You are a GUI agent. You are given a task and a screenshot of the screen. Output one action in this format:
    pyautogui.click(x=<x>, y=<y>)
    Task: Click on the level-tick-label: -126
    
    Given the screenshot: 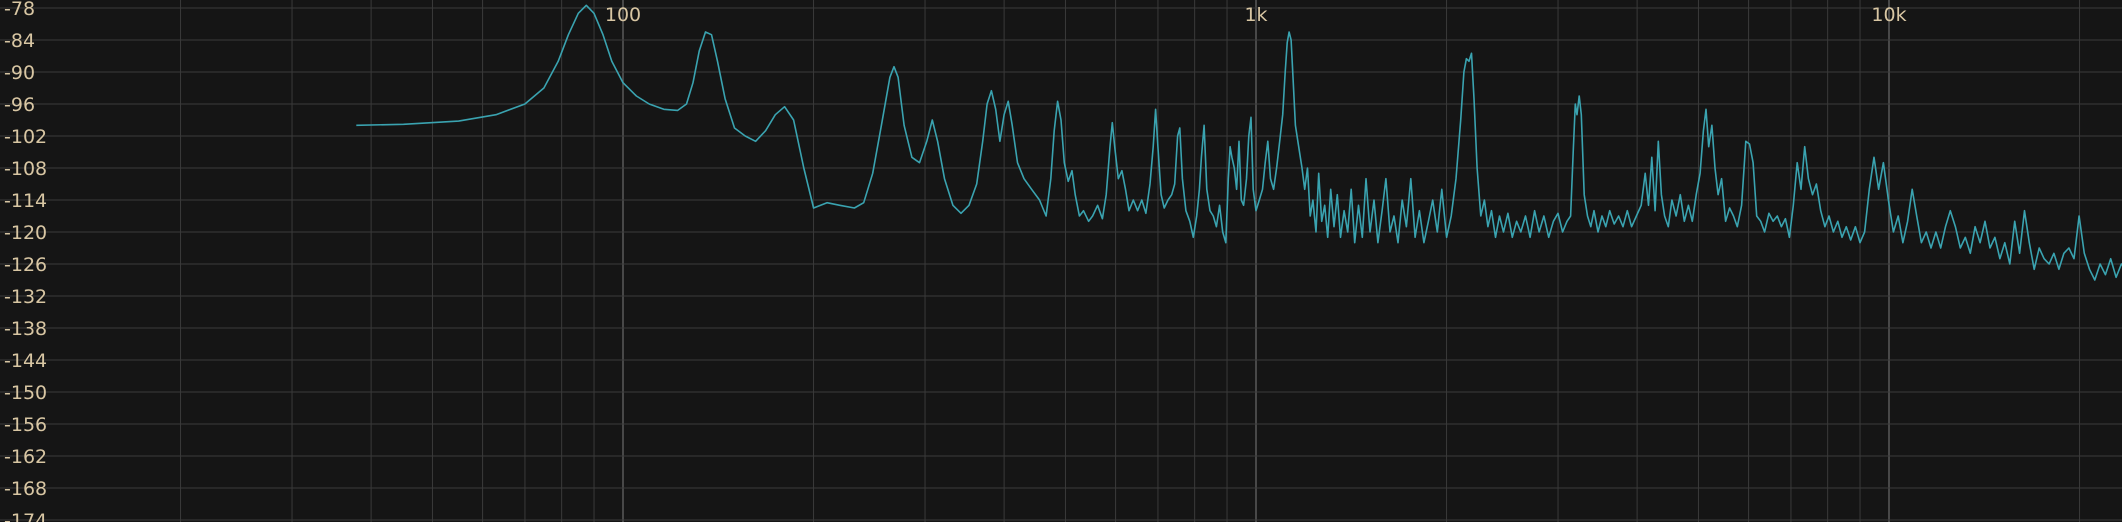 What is the action you would take?
    pyautogui.click(x=25, y=265)
    